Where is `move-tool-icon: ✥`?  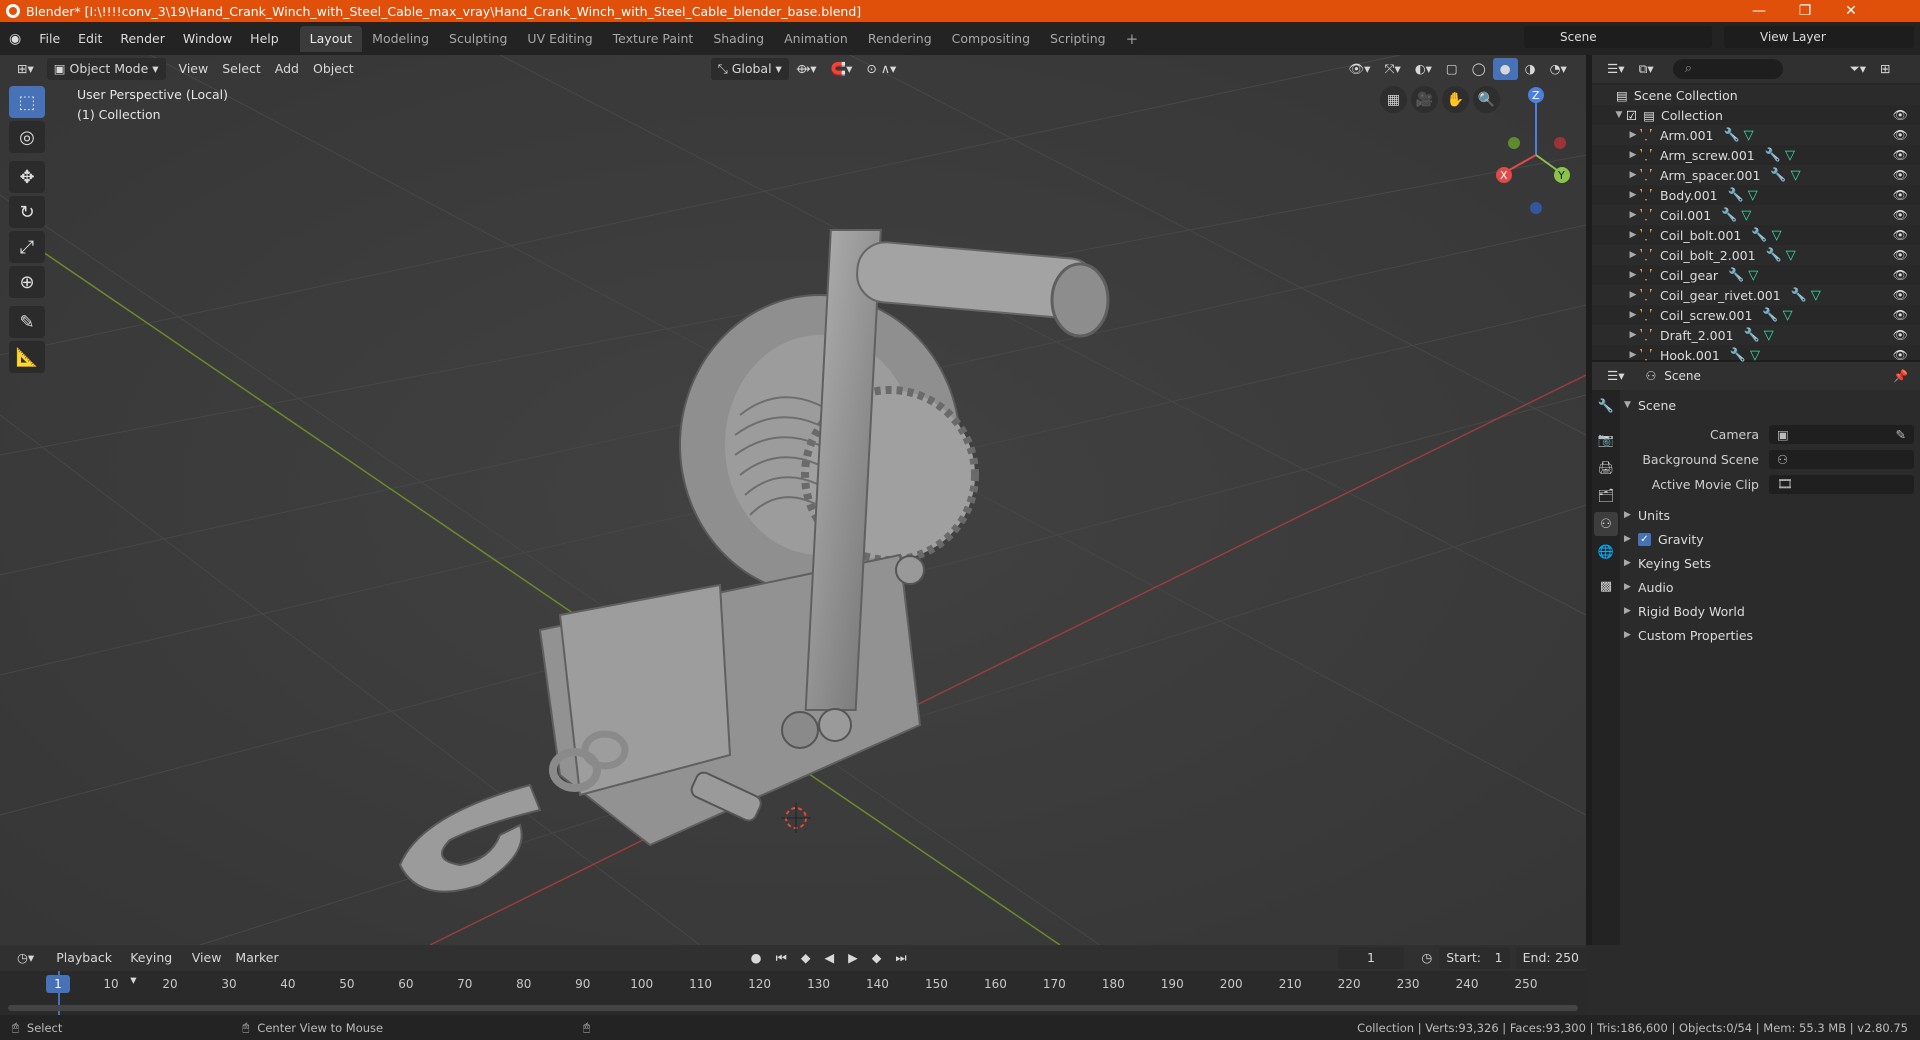 move-tool-icon: ✥ is located at coordinates (27, 177).